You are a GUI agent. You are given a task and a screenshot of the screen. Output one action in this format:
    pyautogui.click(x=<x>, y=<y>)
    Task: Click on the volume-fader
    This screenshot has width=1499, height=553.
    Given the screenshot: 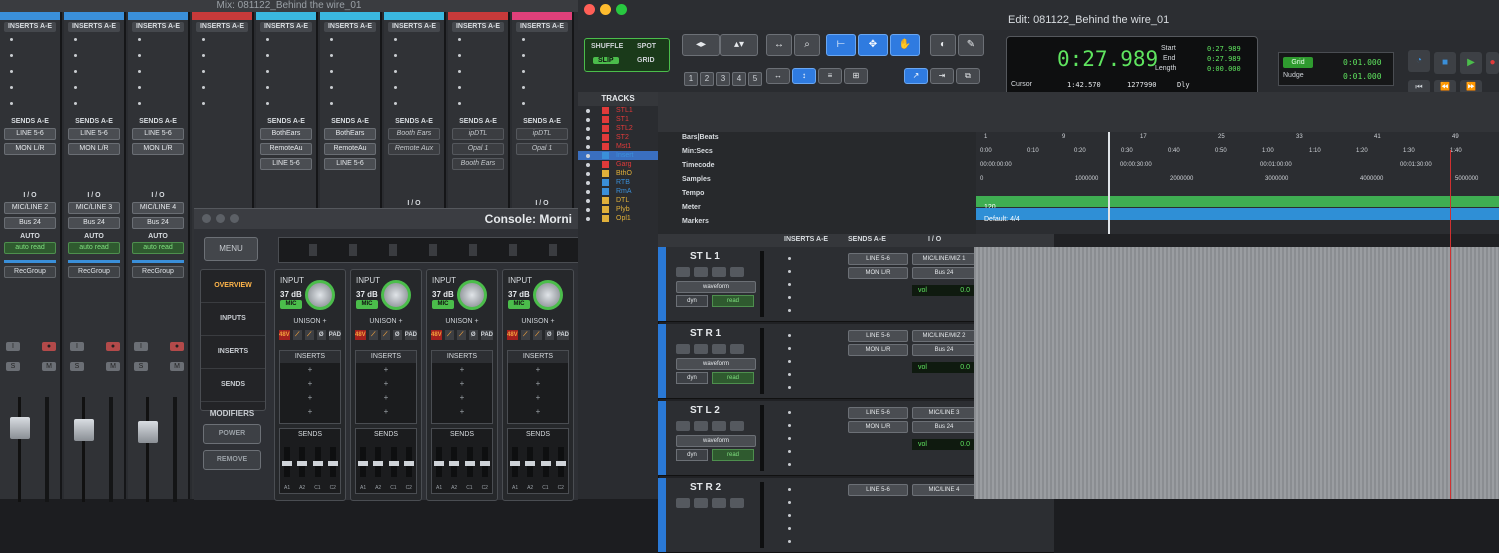 What is the action you would take?
    pyautogui.click(x=148, y=432)
    